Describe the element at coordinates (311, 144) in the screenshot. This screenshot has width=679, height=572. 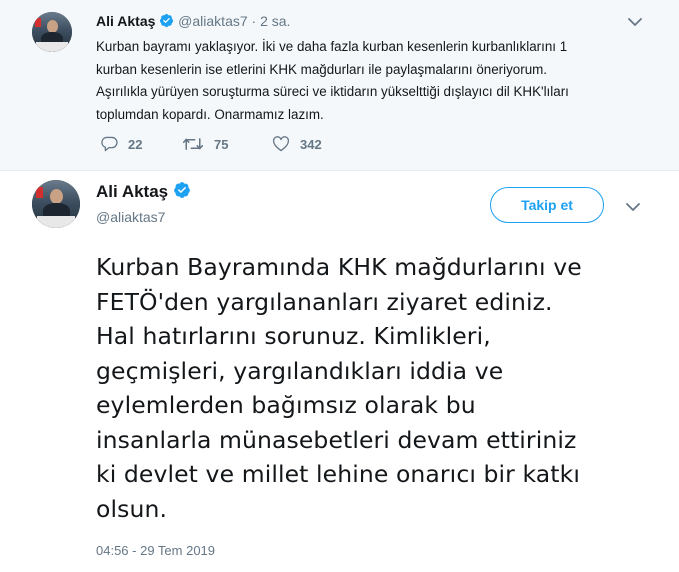
I see `like-count: 342` at that location.